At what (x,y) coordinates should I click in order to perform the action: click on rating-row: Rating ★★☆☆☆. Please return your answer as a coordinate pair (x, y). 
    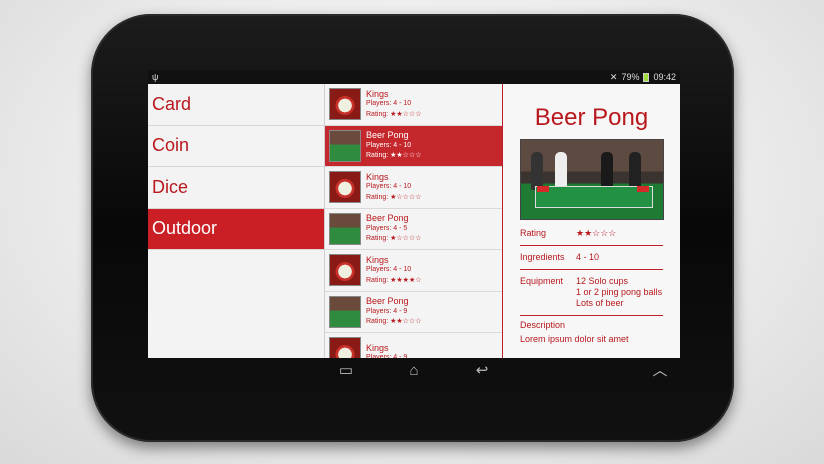
    Looking at the image, I should click on (591, 234).